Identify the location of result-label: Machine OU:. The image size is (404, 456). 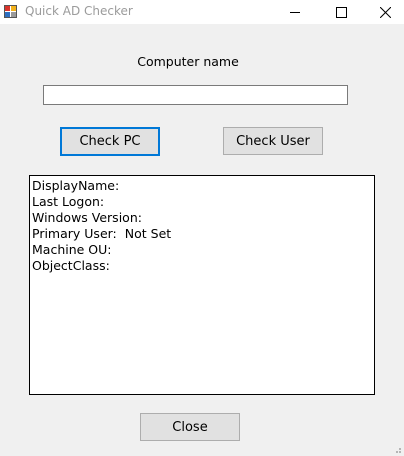
(72, 249).